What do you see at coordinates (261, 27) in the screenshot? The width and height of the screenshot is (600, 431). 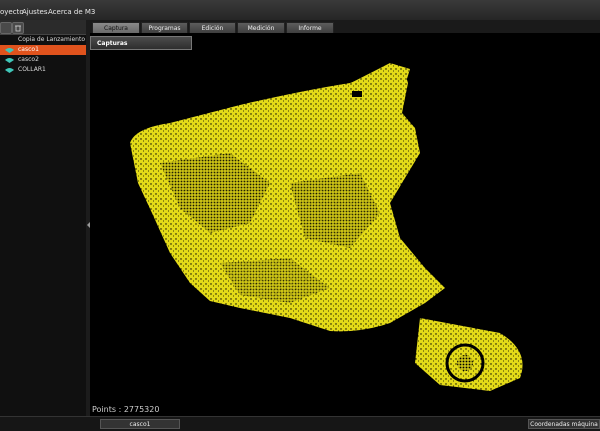 I see `tab-medicion: Medición` at bounding box center [261, 27].